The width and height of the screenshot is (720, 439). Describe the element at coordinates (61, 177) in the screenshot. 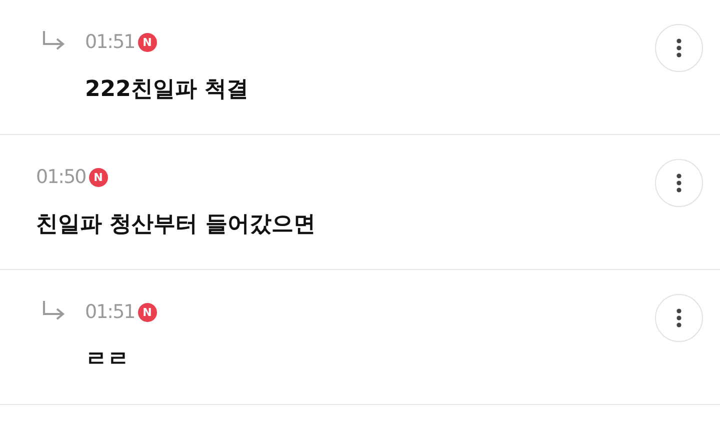

I see `comment-time: 01:50` at that location.